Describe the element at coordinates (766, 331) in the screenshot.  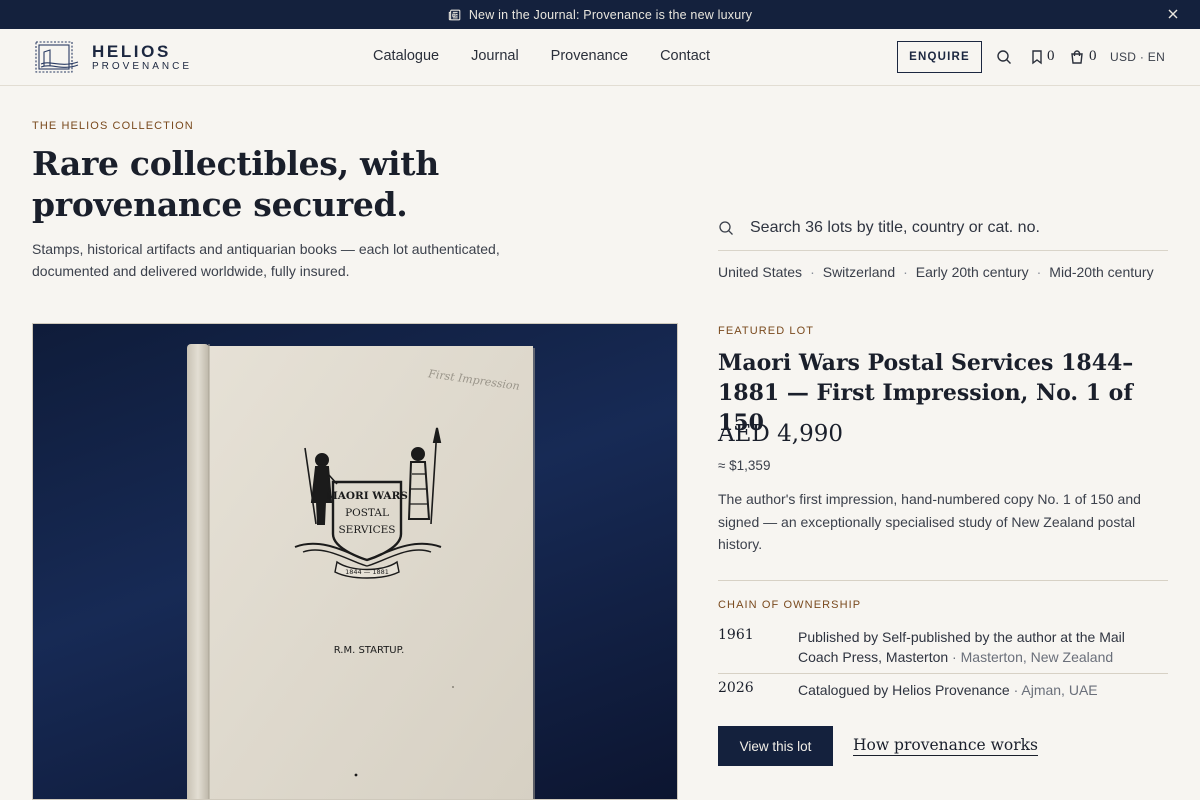
I see `featured-eyebrow: FEATURED LOT` at that location.